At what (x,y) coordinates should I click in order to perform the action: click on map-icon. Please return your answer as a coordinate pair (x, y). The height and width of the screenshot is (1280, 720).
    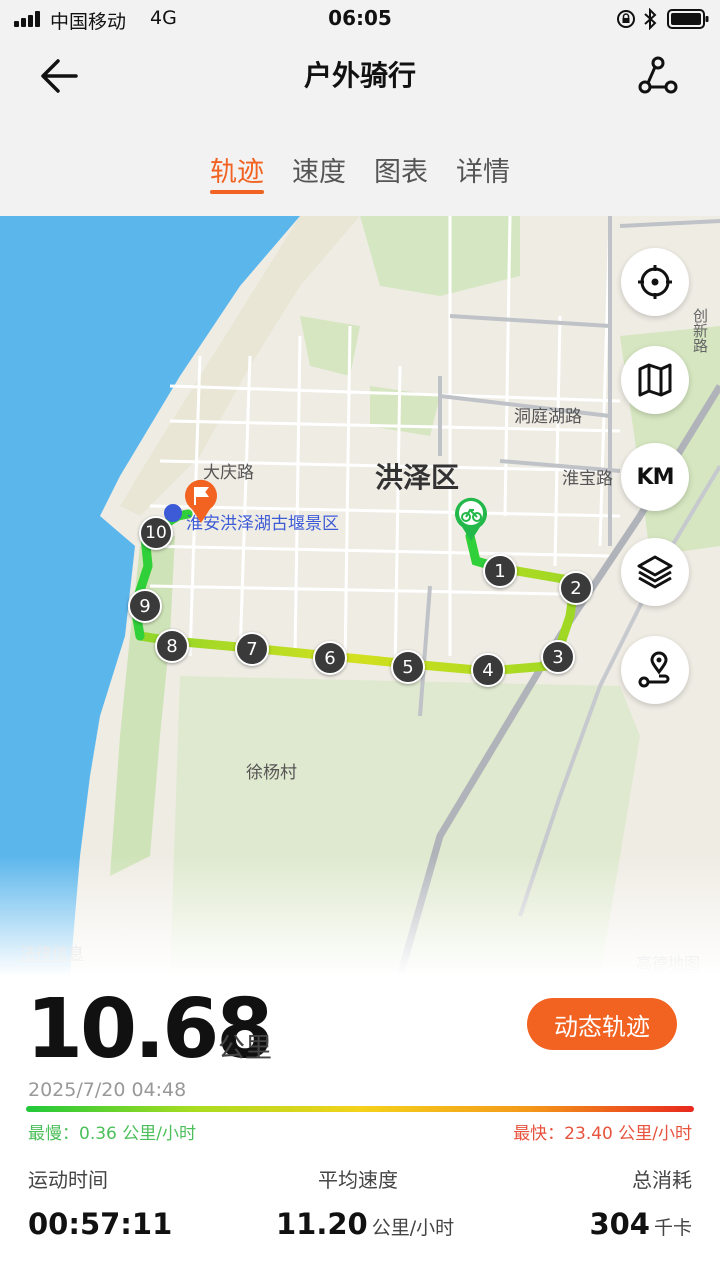
    Looking at the image, I should click on (655, 380).